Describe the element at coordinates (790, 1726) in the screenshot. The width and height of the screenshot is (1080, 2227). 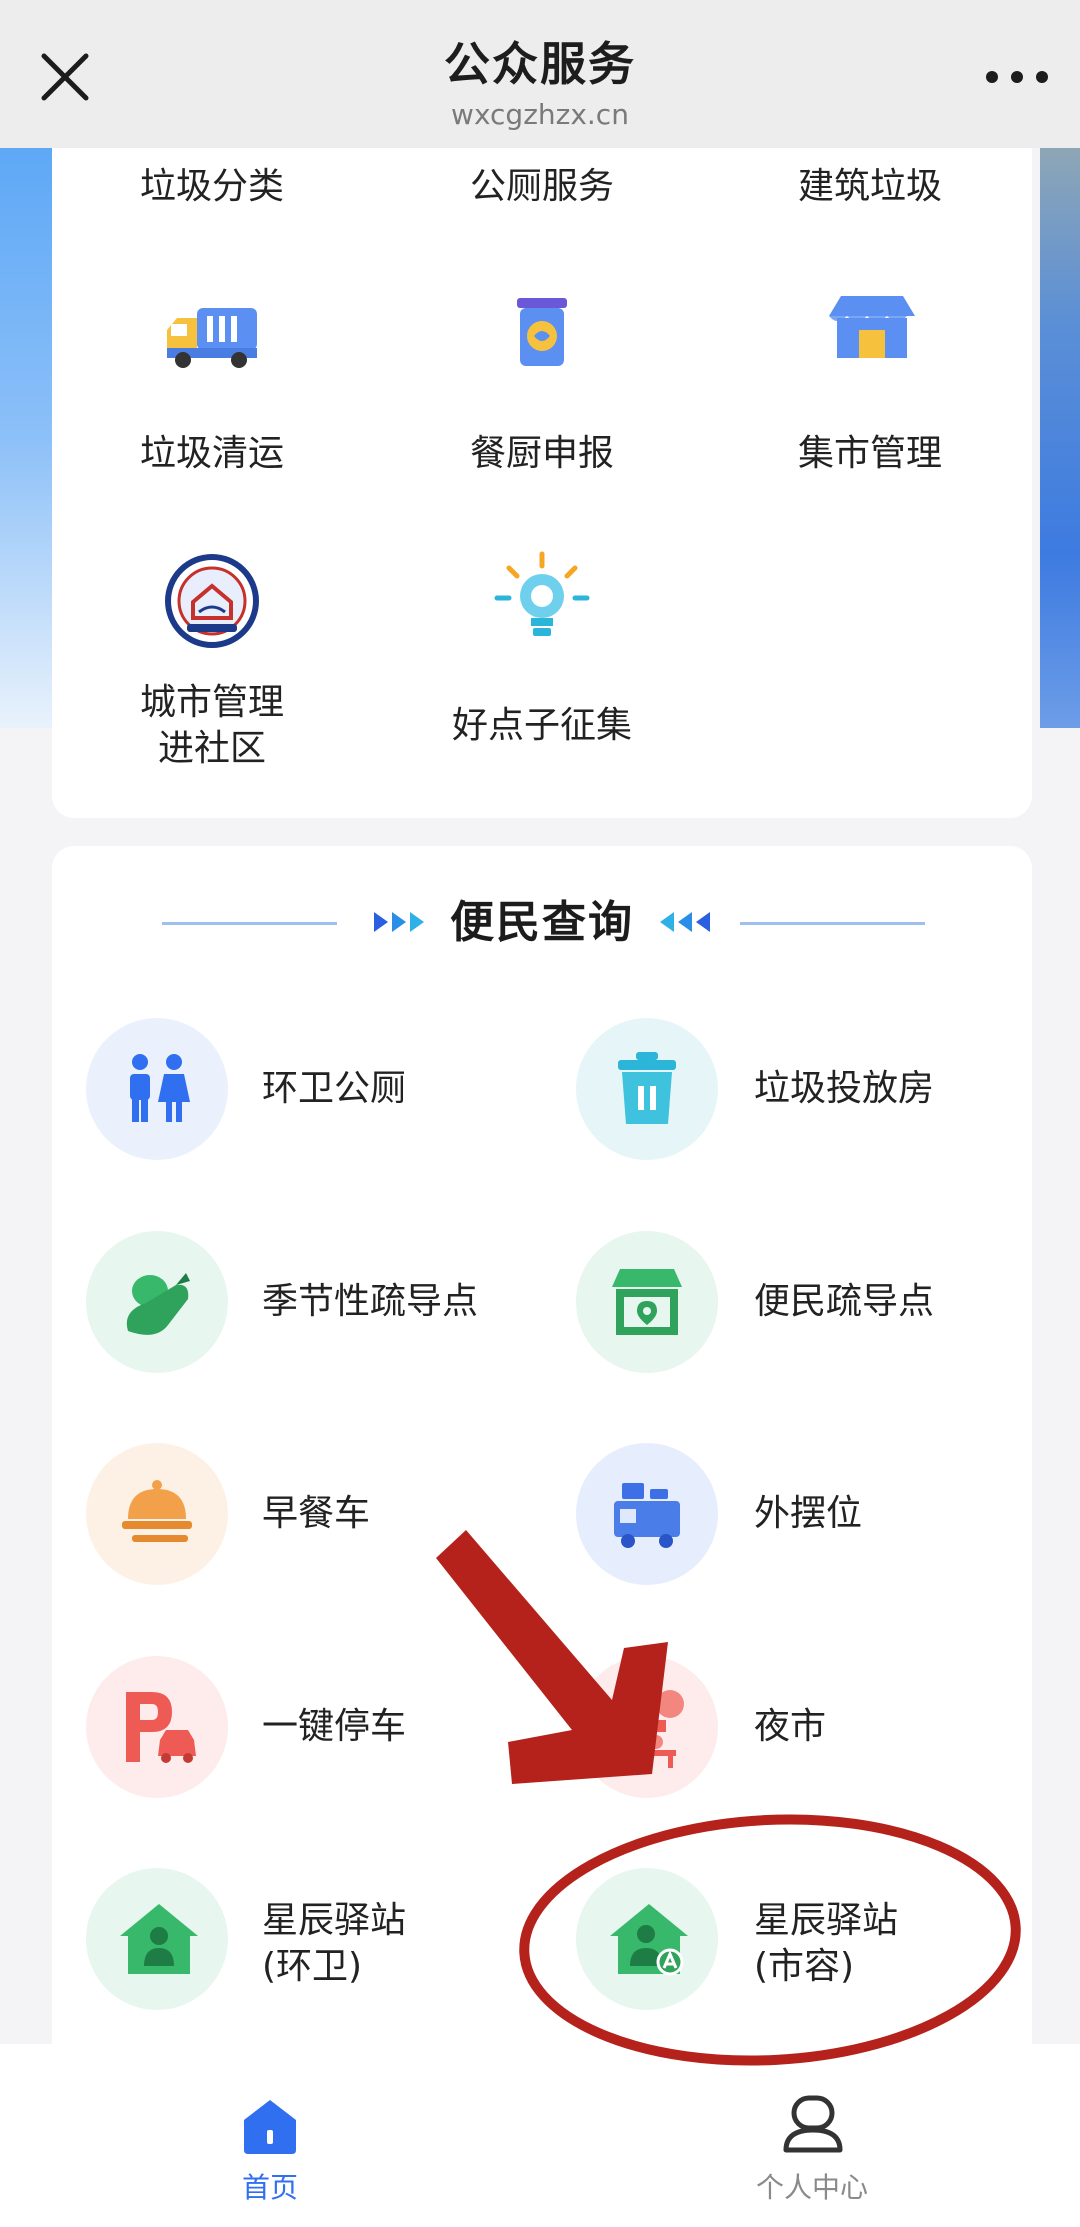
I see `query-item-label: 夜市` at that location.